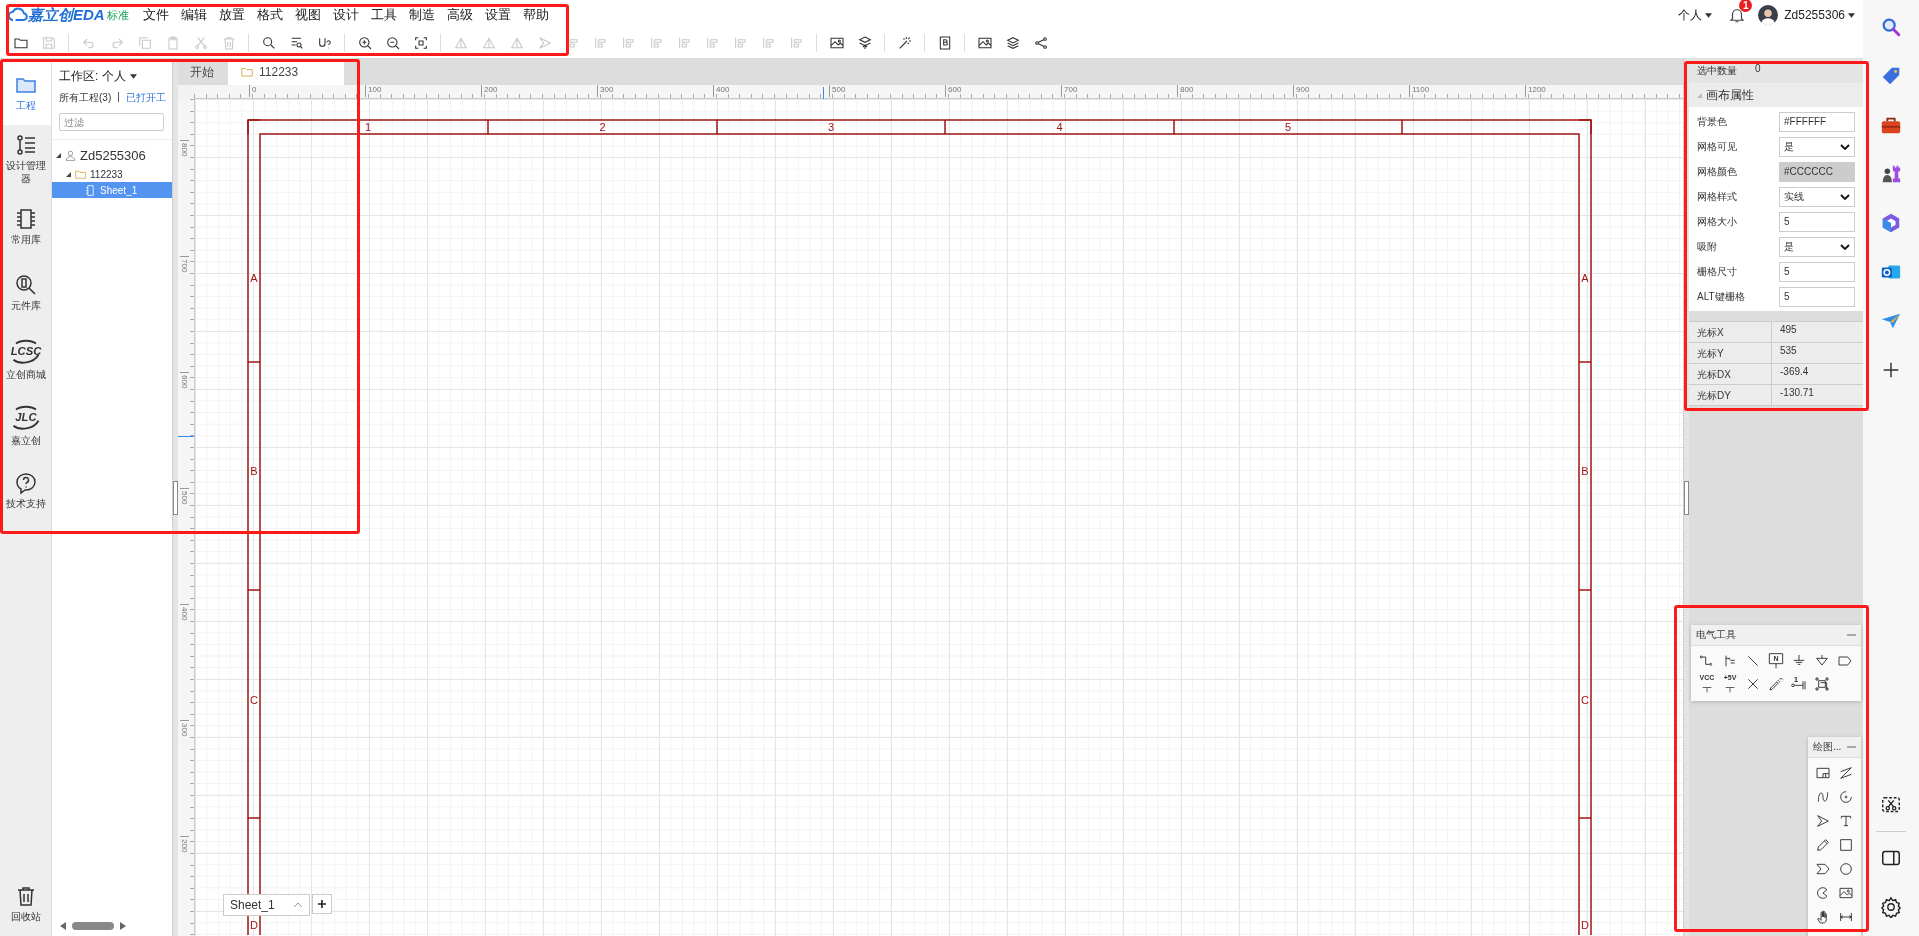  What do you see at coordinates (1845, 661) in the screenshot?
I see `flag-tag-icon` at bounding box center [1845, 661].